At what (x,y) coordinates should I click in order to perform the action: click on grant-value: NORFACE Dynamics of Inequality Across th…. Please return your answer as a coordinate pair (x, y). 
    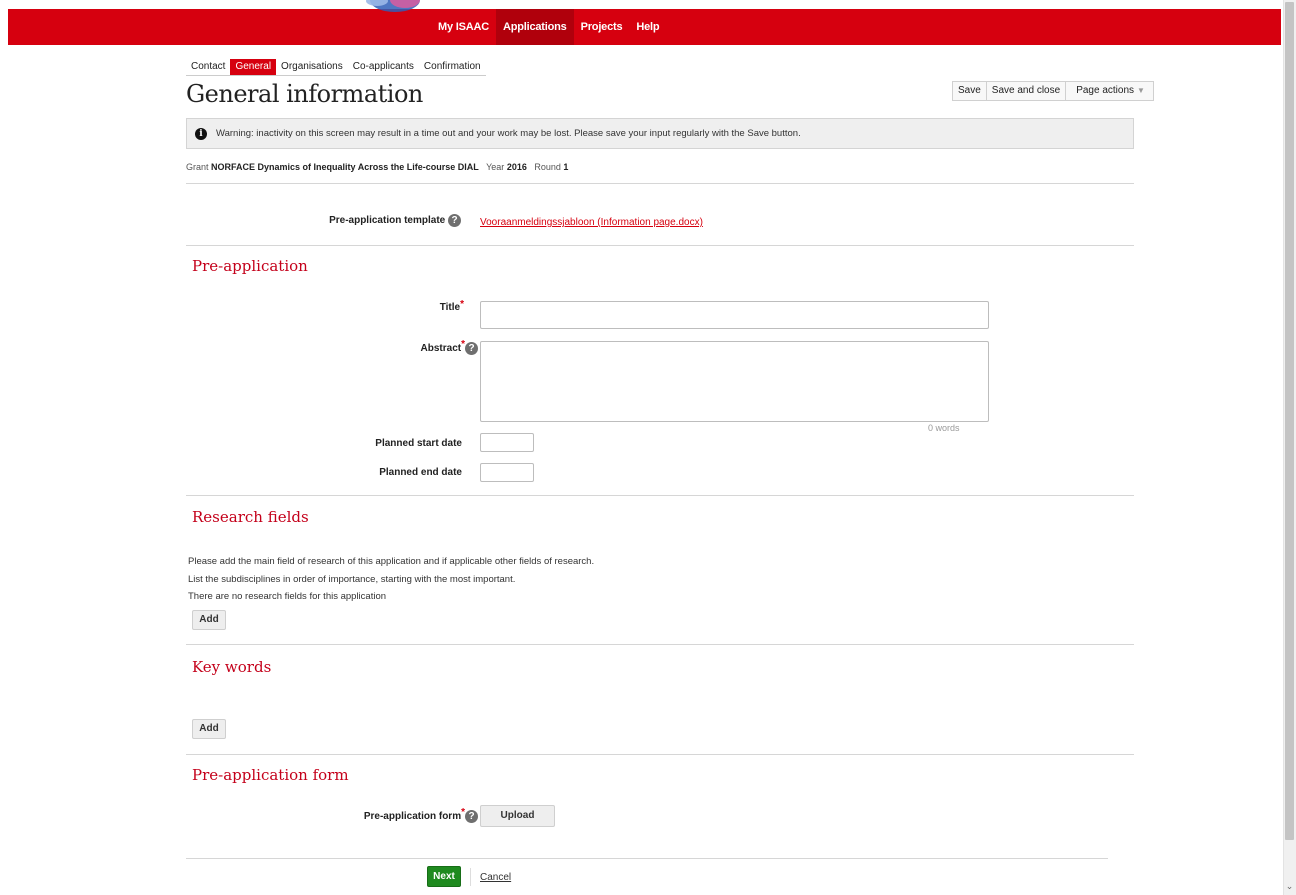
    Looking at the image, I should click on (345, 167).